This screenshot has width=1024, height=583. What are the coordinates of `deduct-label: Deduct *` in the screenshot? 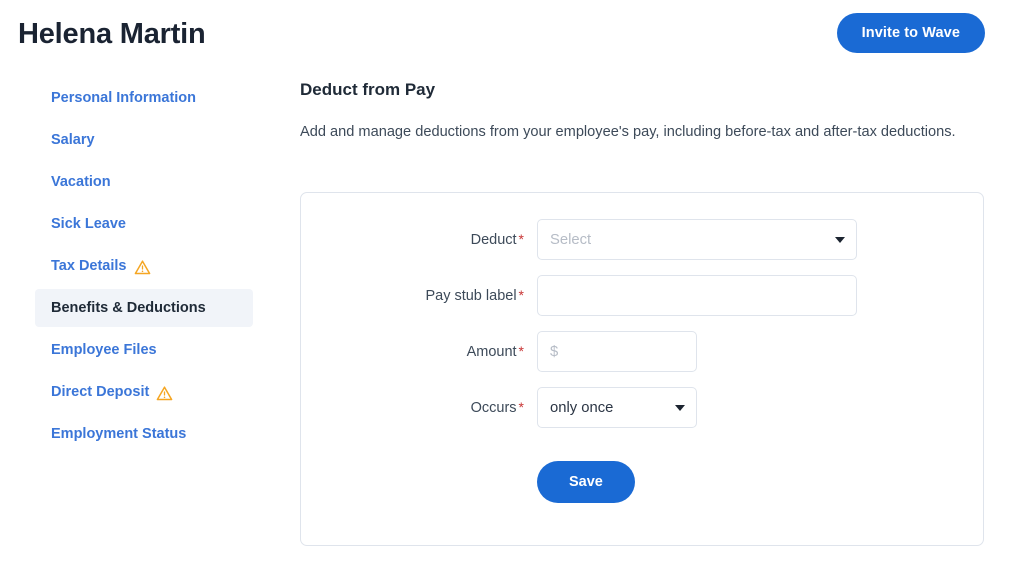 It's located at (419, 239).